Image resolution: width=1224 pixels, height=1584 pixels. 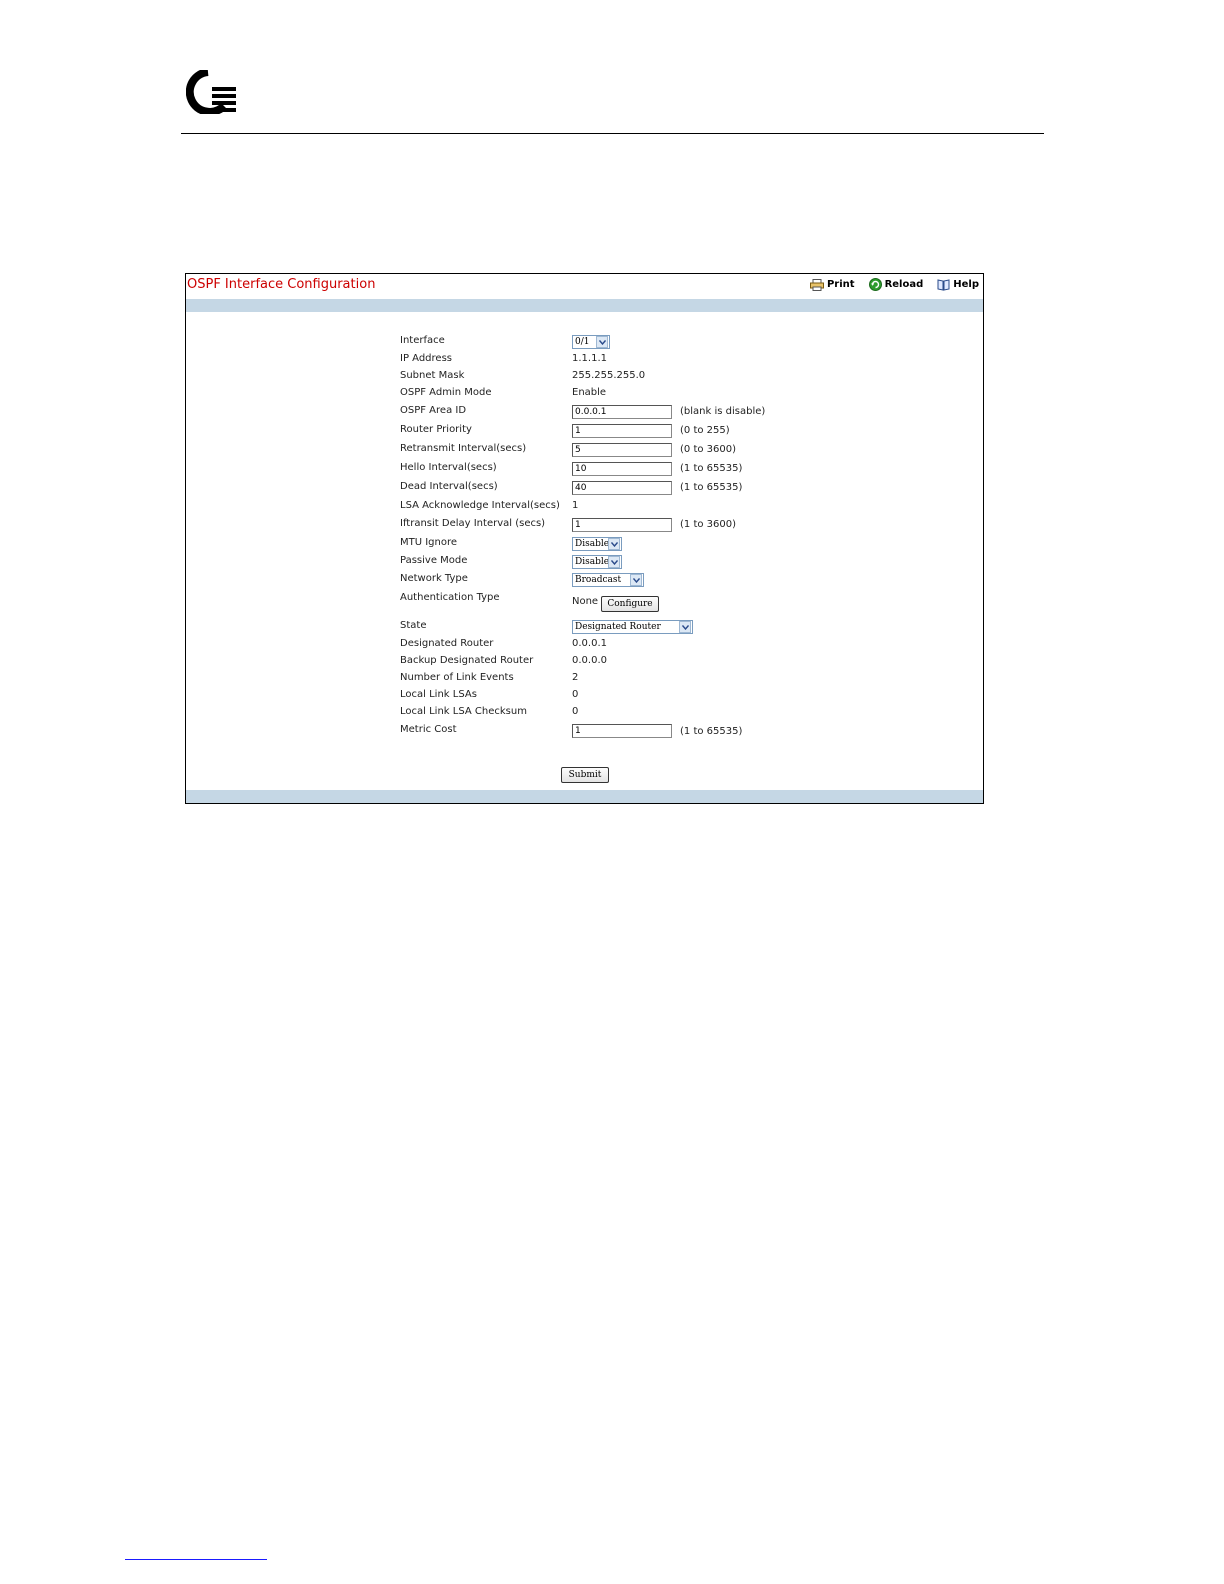 I want to click on state-select: Designated Router, so click(x=632, y=627).